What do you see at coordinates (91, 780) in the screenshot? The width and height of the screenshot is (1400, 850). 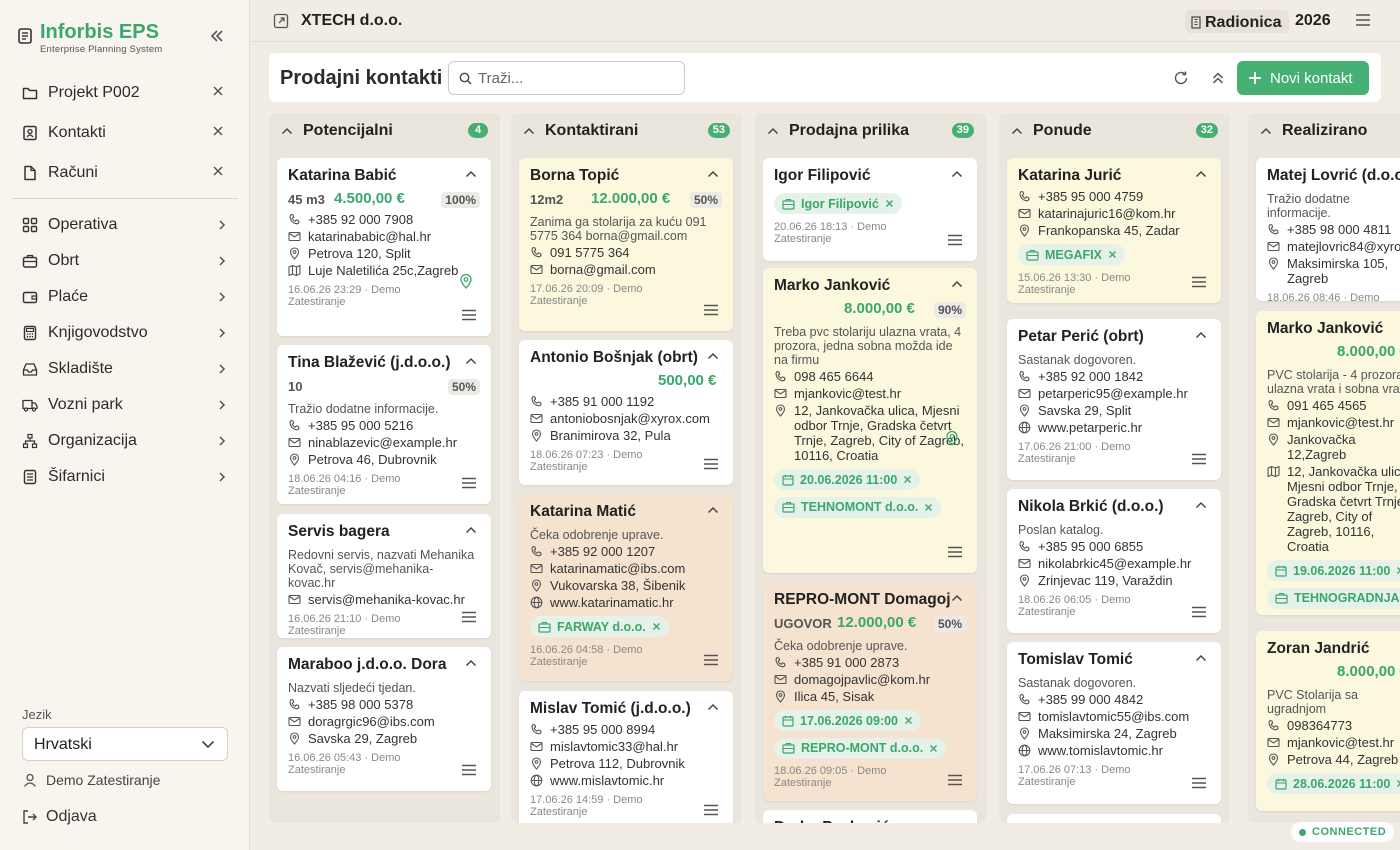 I see `current-user: Demo Zatestiranje` at bounding box center [91, 780].